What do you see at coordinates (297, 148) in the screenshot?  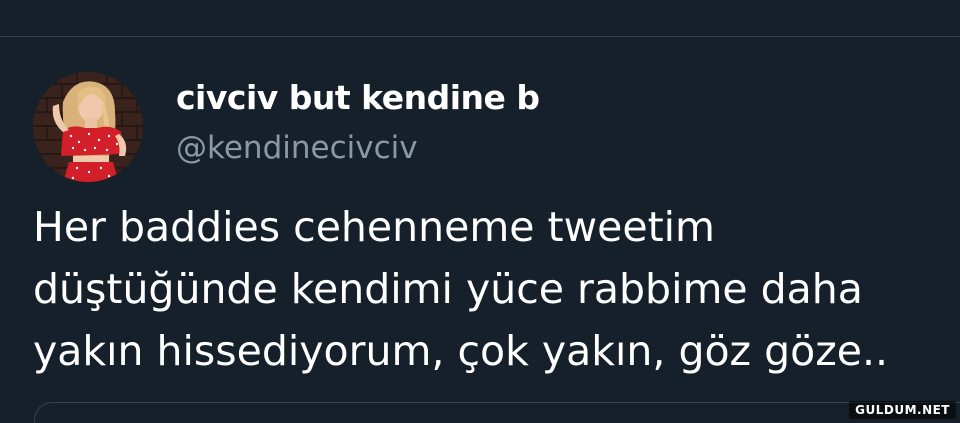 I see `author-handle: @kendinecivciv` at bounding box center [297, 148].